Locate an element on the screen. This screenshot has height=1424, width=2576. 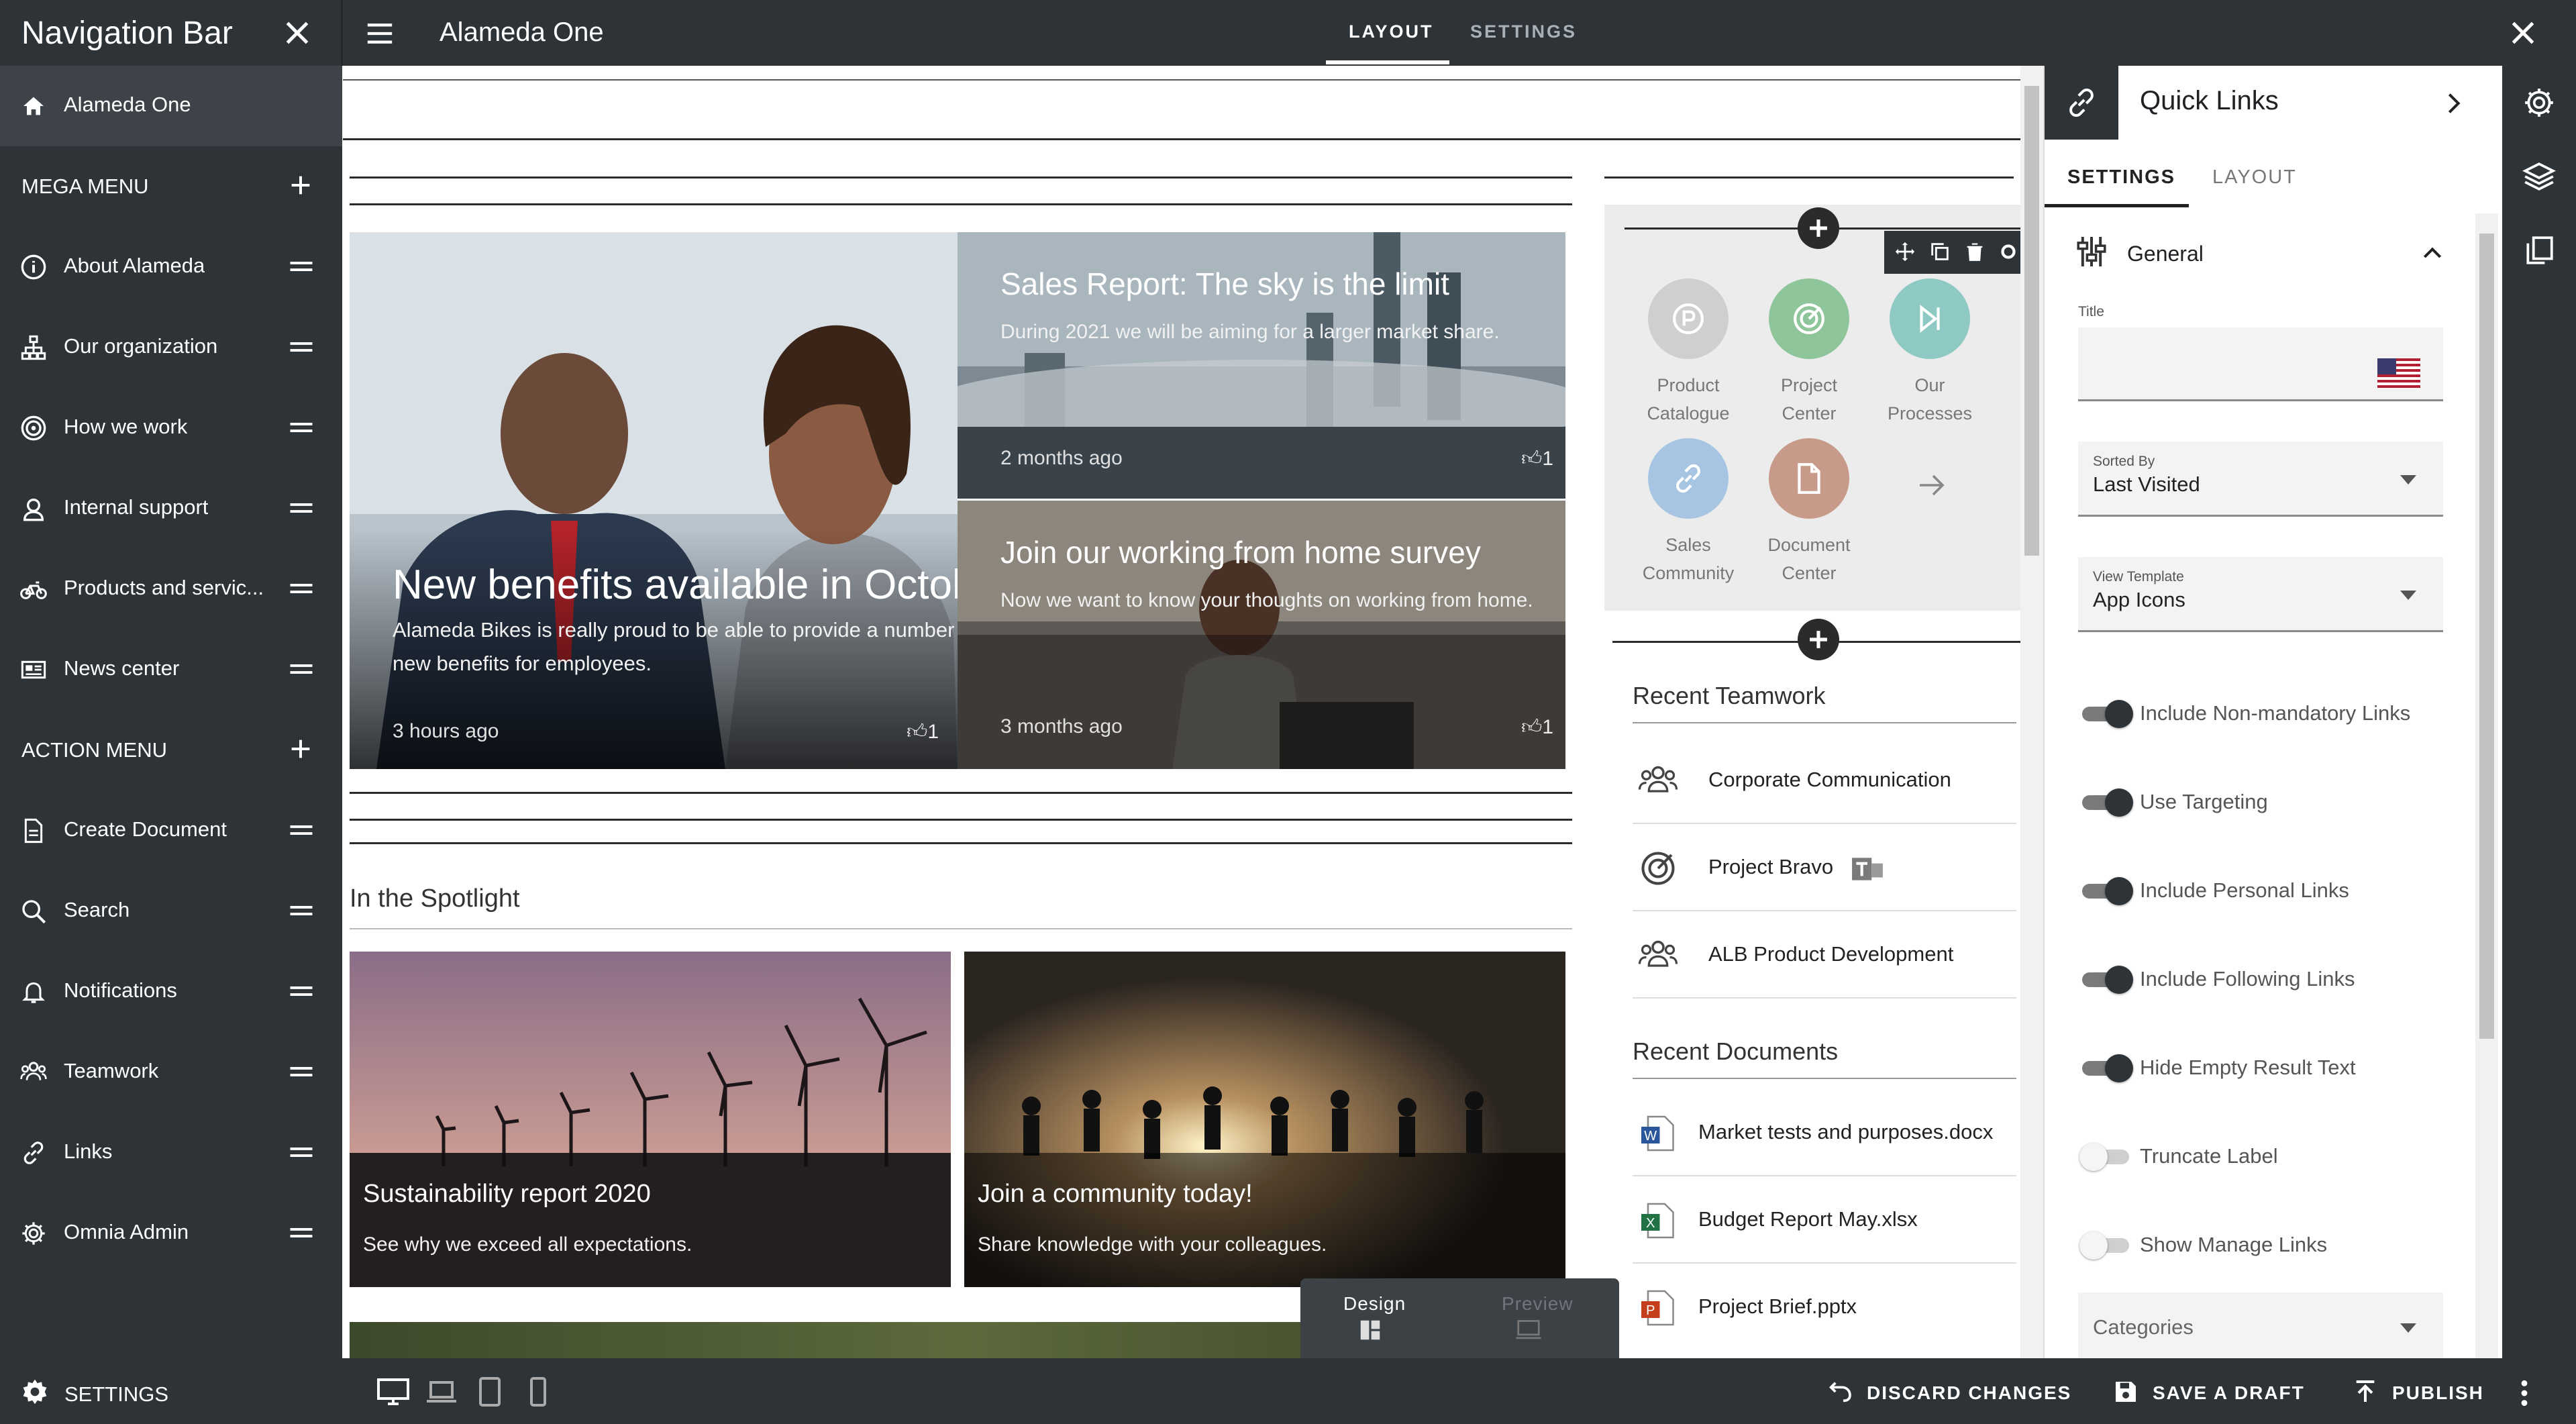
move-icon is located at coordinates (1905, 251).